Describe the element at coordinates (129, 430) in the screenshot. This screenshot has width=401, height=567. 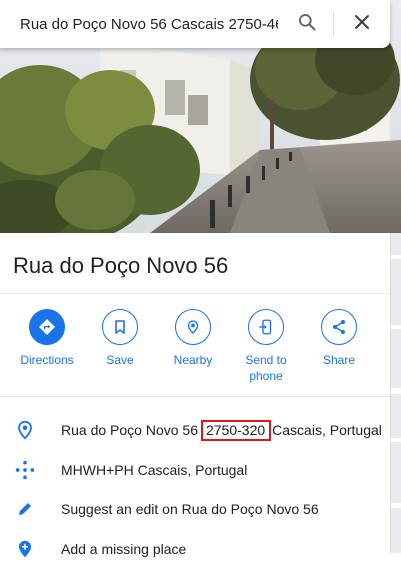
I see `address-street: Rua do Poço Novo 56` at that location.